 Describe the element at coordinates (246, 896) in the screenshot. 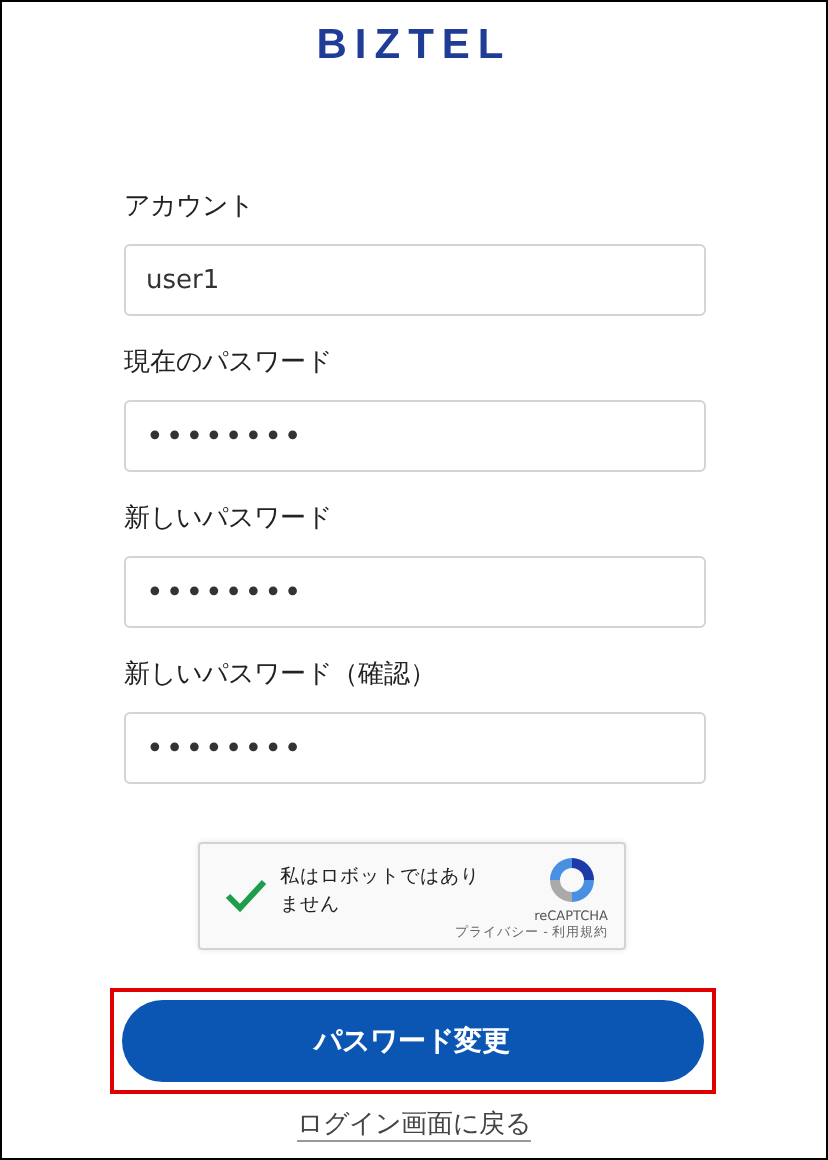

I see `checkbox` at that location.